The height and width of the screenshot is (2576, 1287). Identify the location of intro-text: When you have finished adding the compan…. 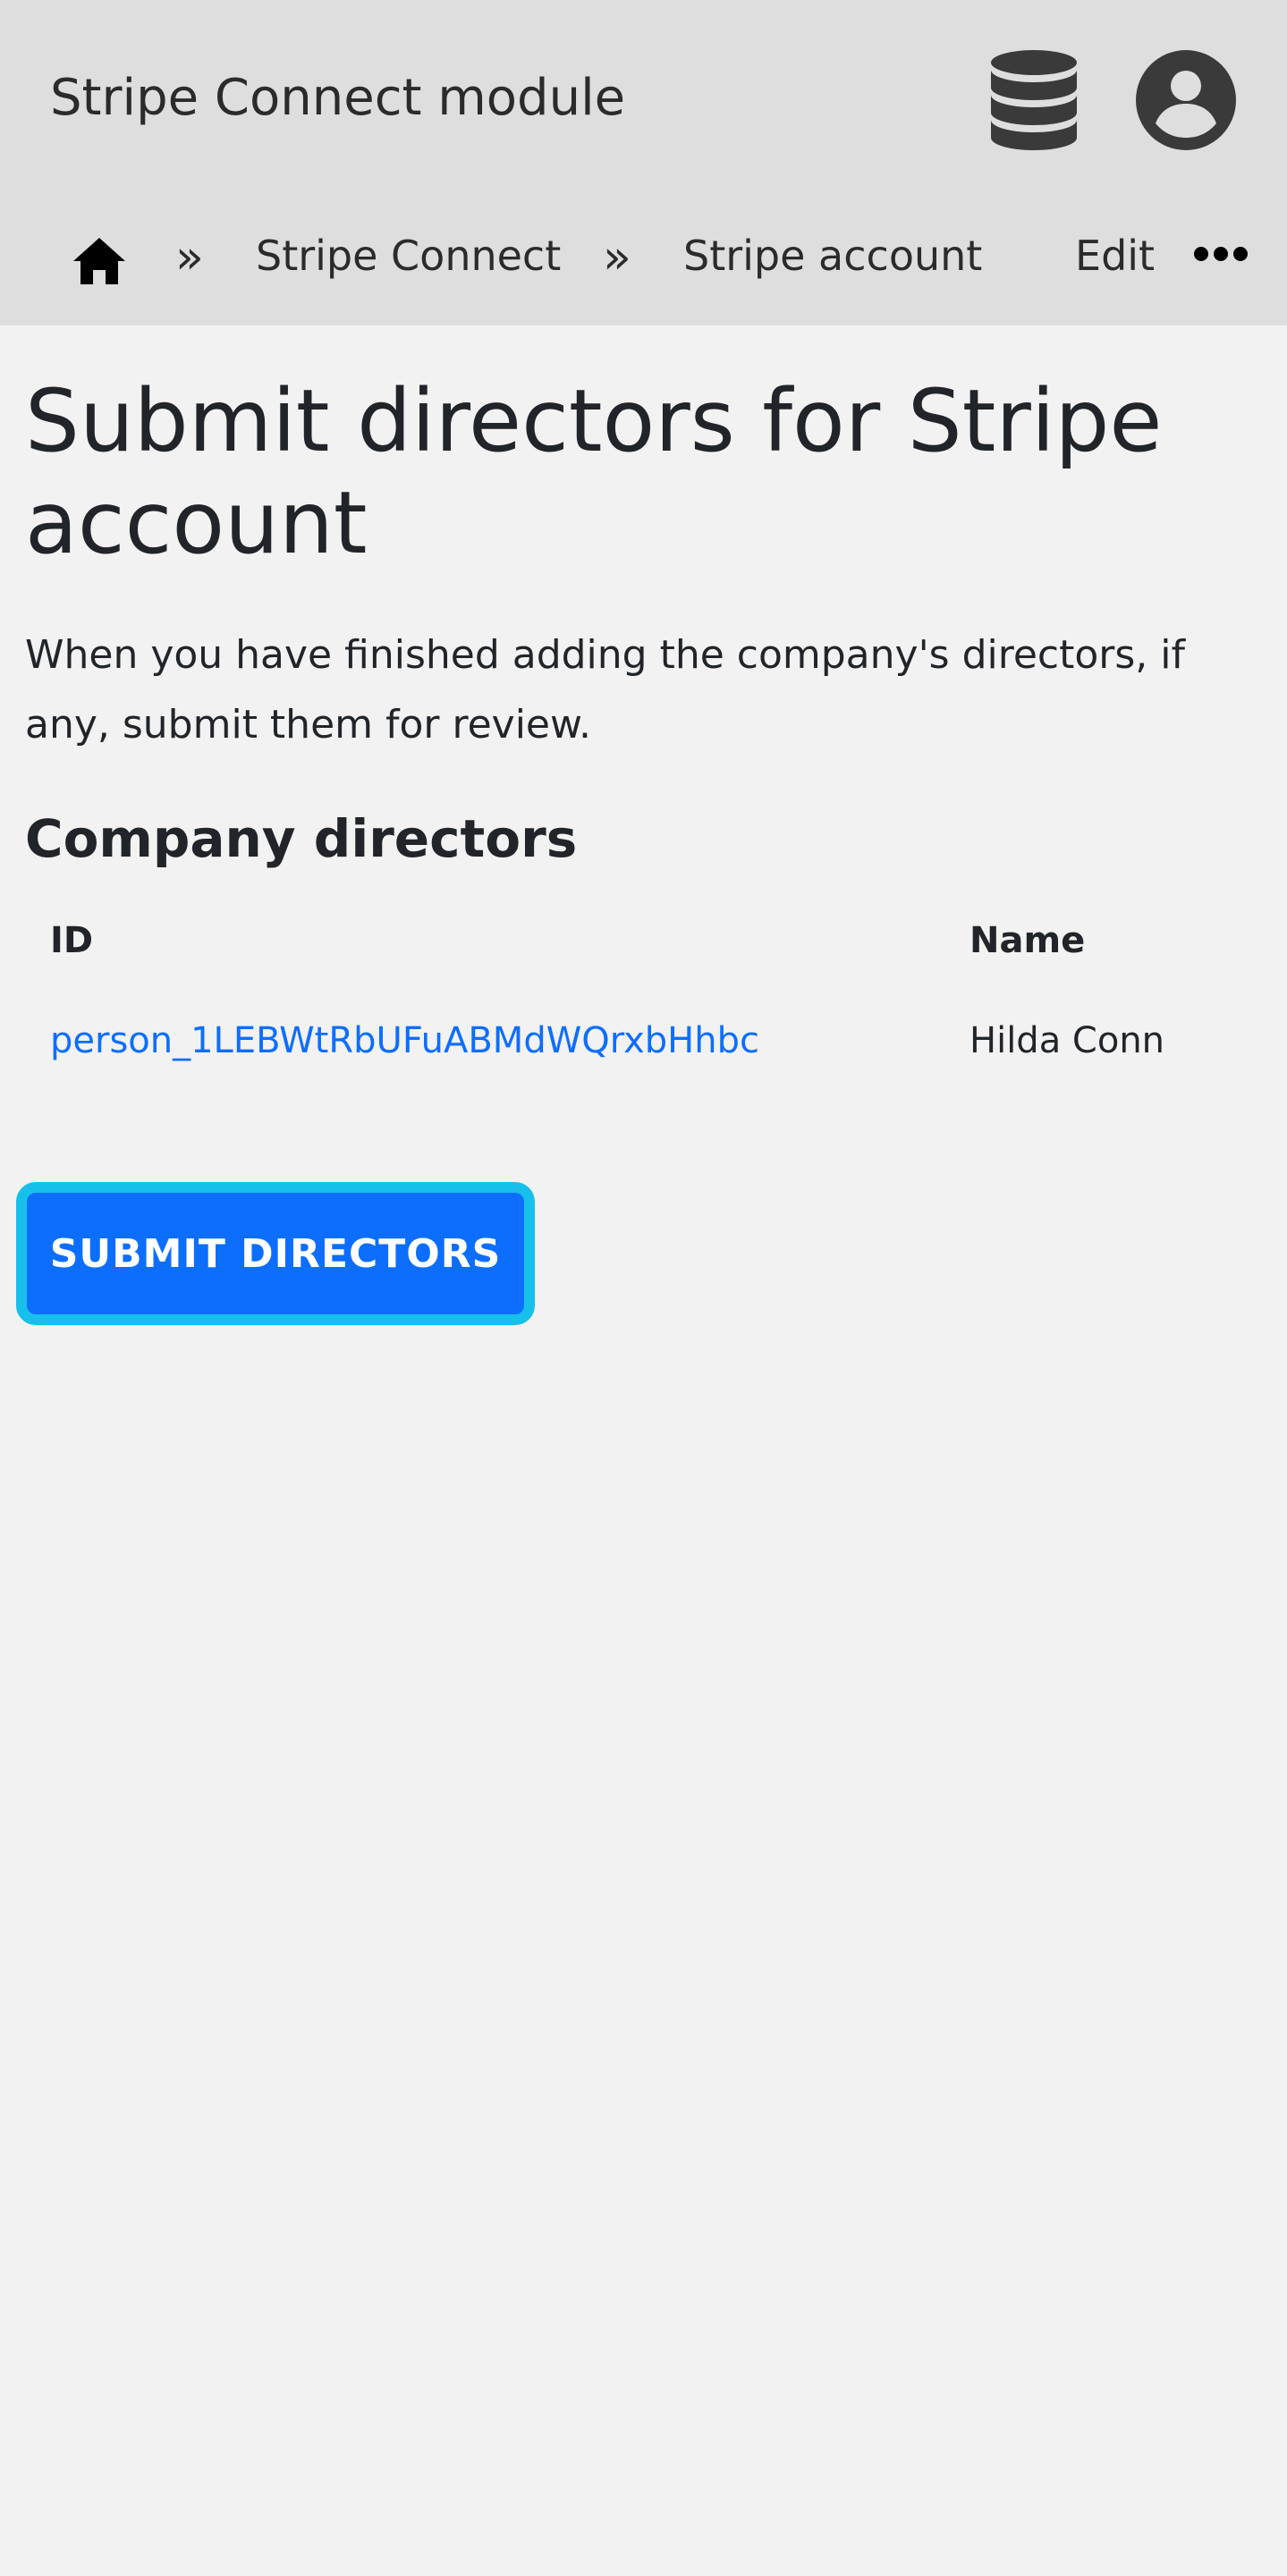
(605, 689).